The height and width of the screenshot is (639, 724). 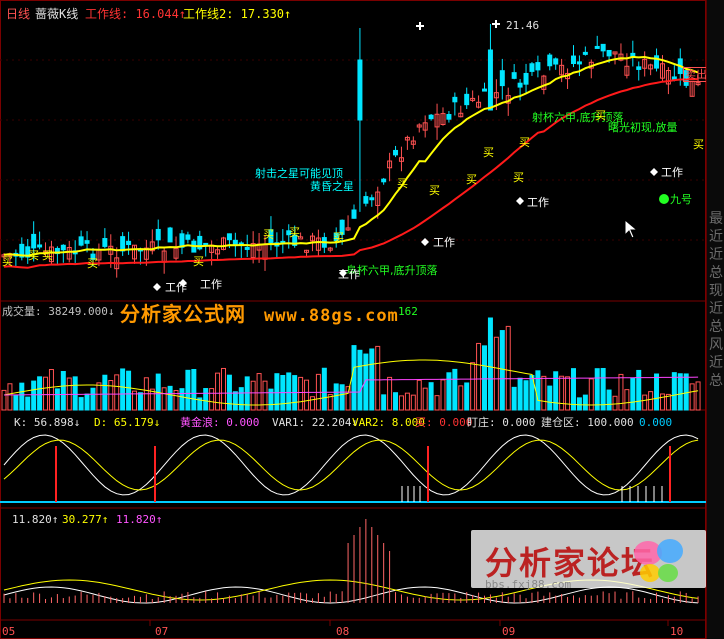 I want to click on period-label: 日线, so click(x=18, y=14).